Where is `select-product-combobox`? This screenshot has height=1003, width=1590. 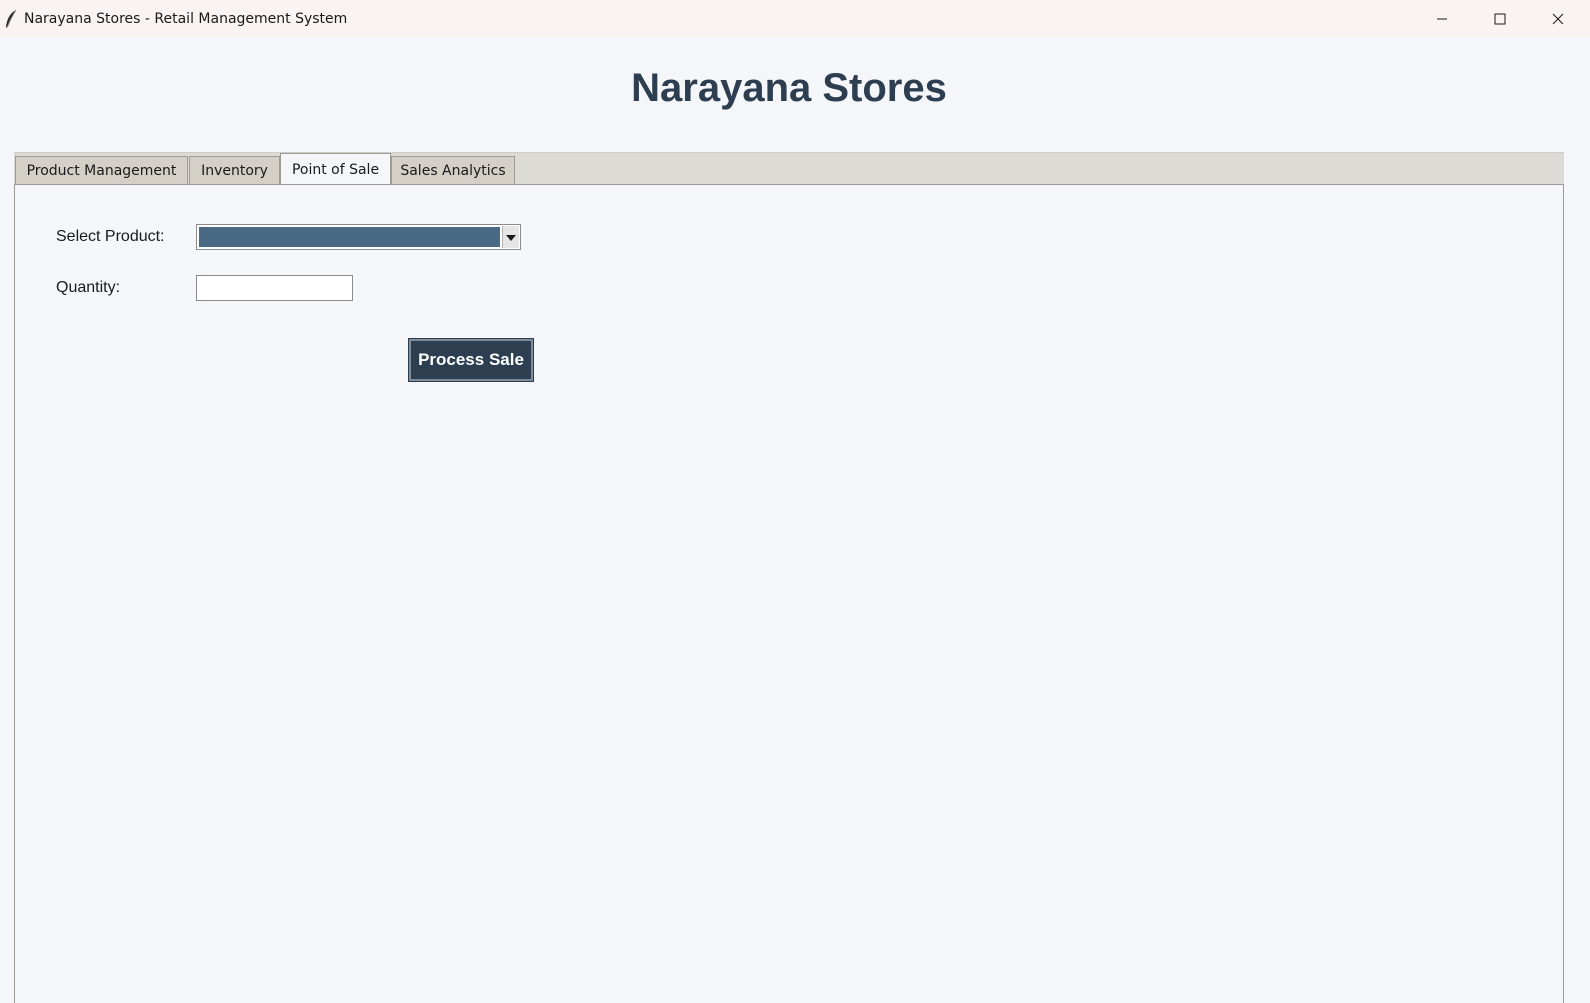
select-product-combobox is located at coordinates (358, 237).